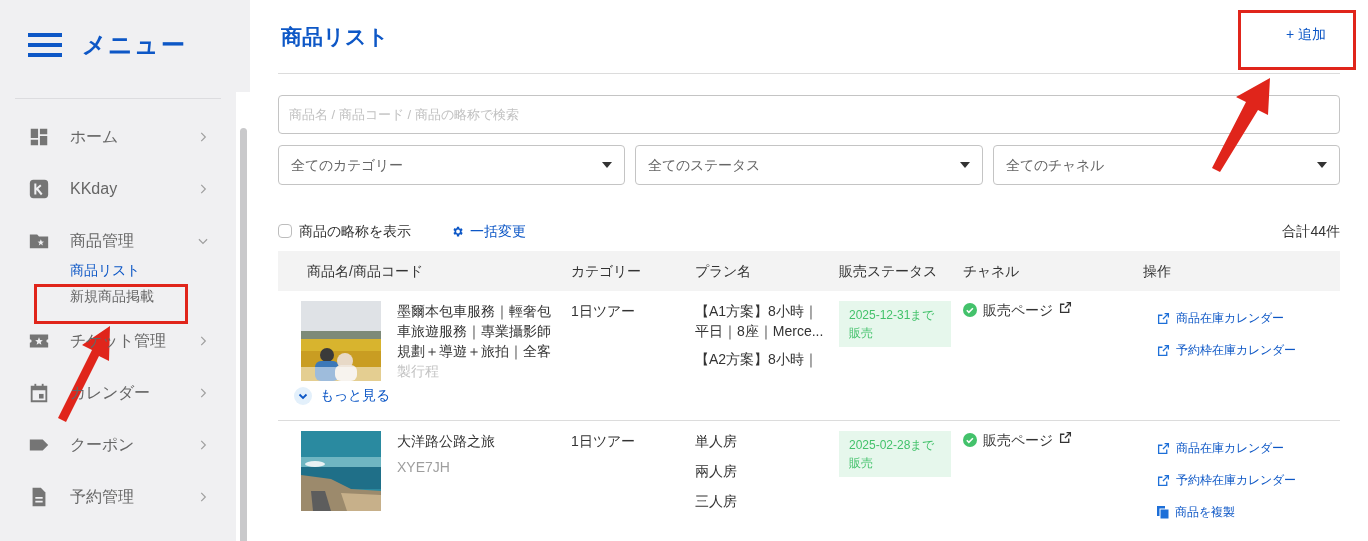 This screenshot has height=541, width=1368. What do you see at coordinates (118, 497) in the screenshot?
I see `sidebar-item: 予約管理` at bounding box center [118, 497].